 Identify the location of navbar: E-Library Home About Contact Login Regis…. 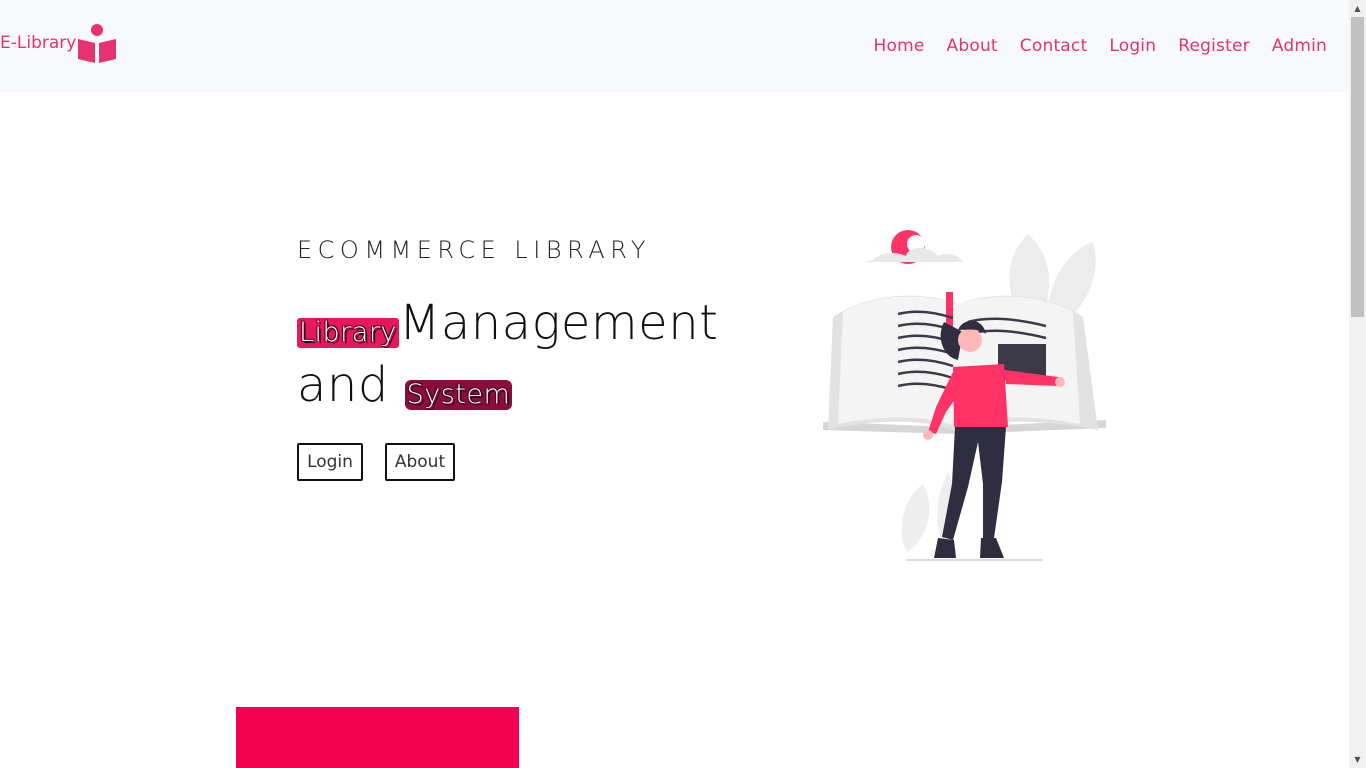
(674, 46).